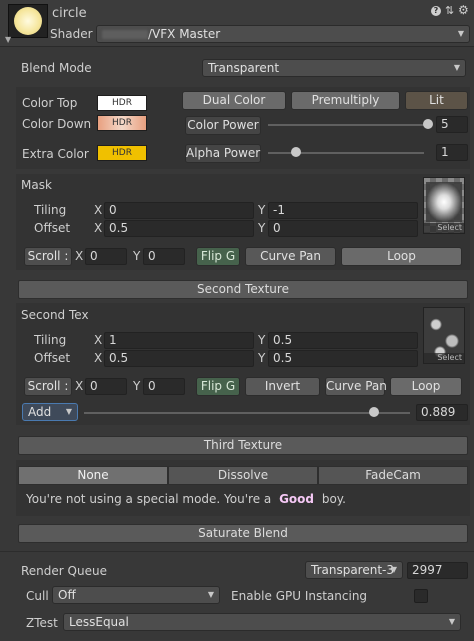  Describe the element at coordinates (50, 412) in the screenshot. I see `second-blend-dropdown: Add ▼` at that location.